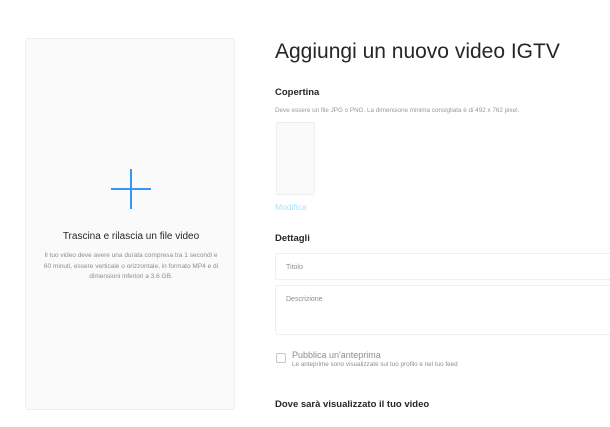  I want to click on cover-thumbnail, so click(295, 158).